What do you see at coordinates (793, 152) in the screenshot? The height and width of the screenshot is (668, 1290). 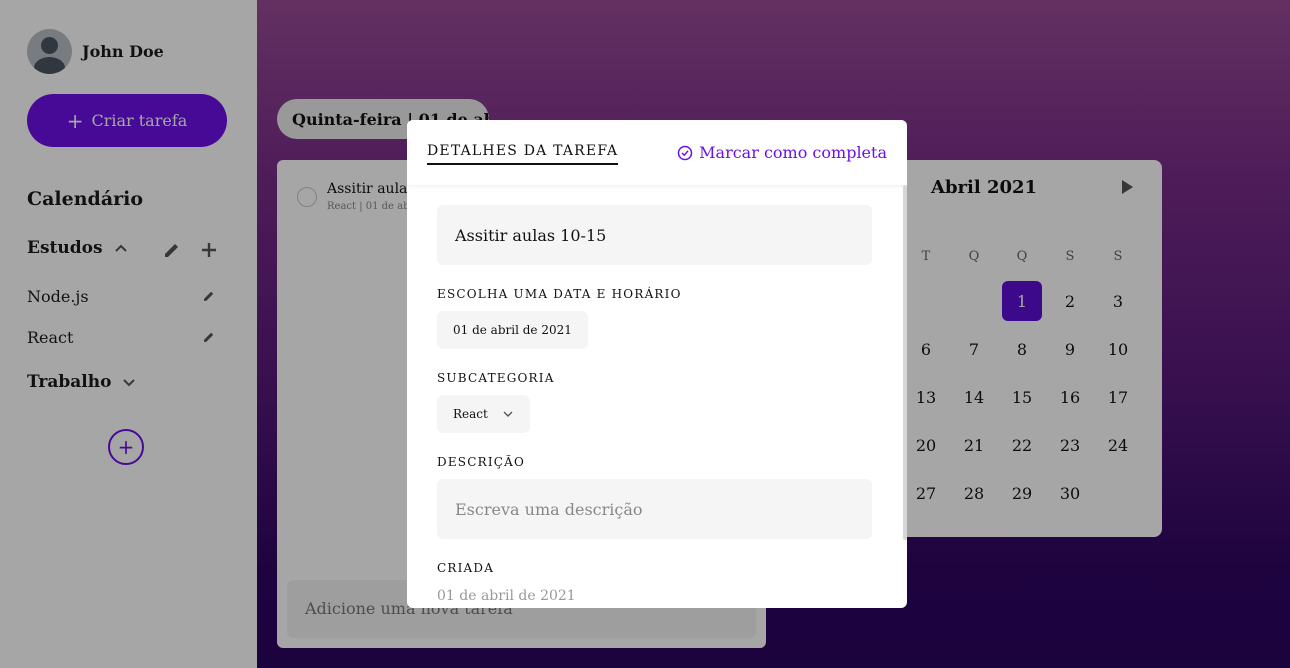 I see `mark-complete-label: Marcar como completa` at bounding box center [793, 152].